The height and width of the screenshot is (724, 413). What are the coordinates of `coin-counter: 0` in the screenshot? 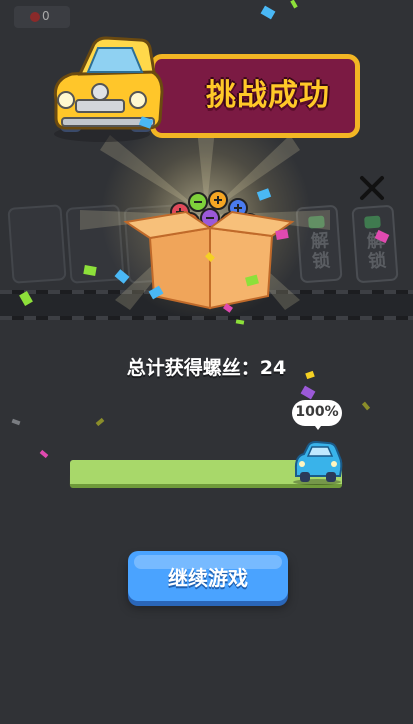 It's located at (42, 17).